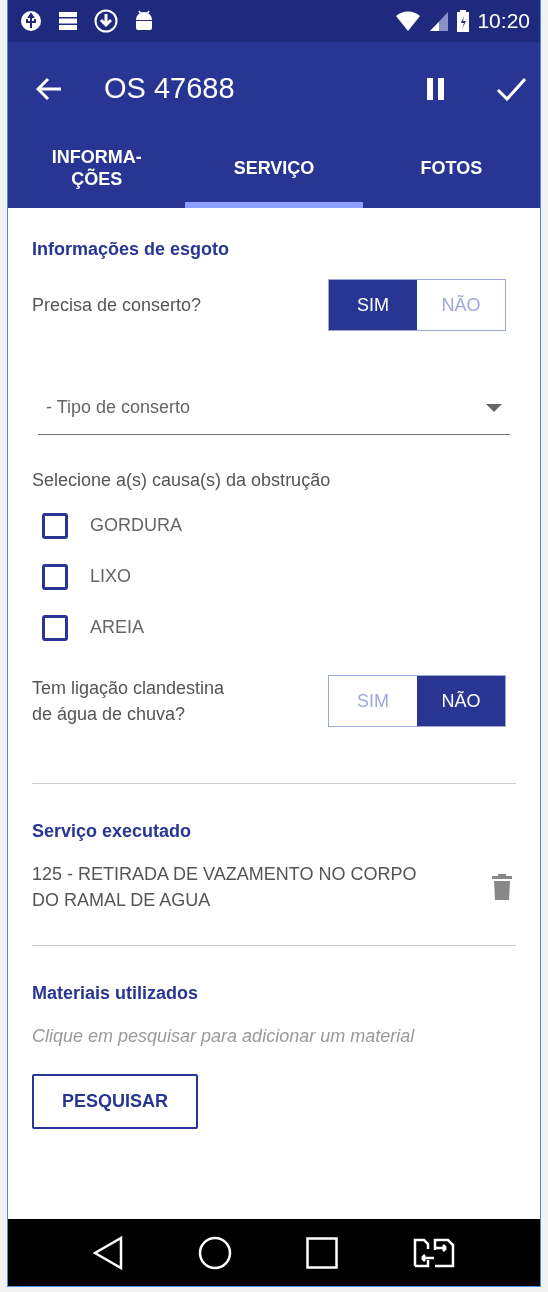  What do you see at coordinates (224, 1037) in the screenshot?
I see `hint-text: Clique em pesquisar para adicionar um material` at bounding box center [224, 1037].